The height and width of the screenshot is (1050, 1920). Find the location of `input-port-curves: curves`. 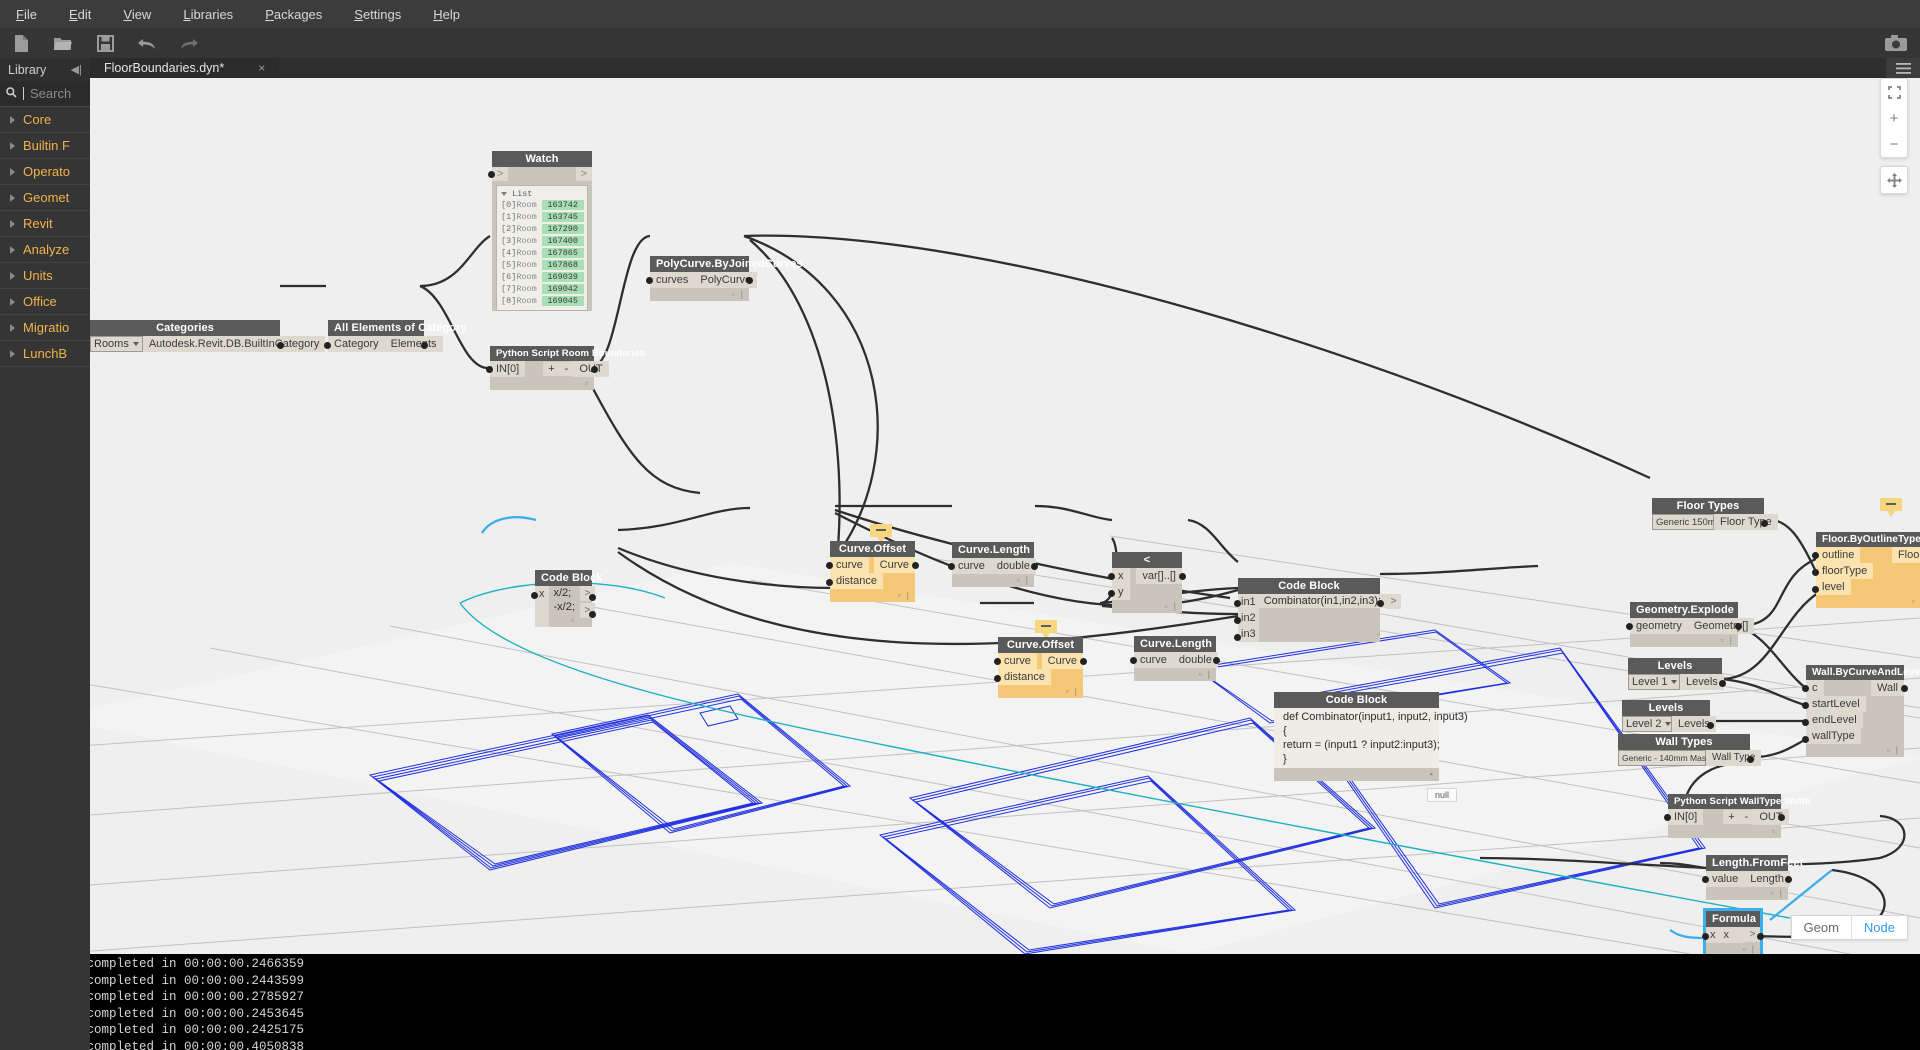

input-port-curves: curves is located at coordinates (672, 280).